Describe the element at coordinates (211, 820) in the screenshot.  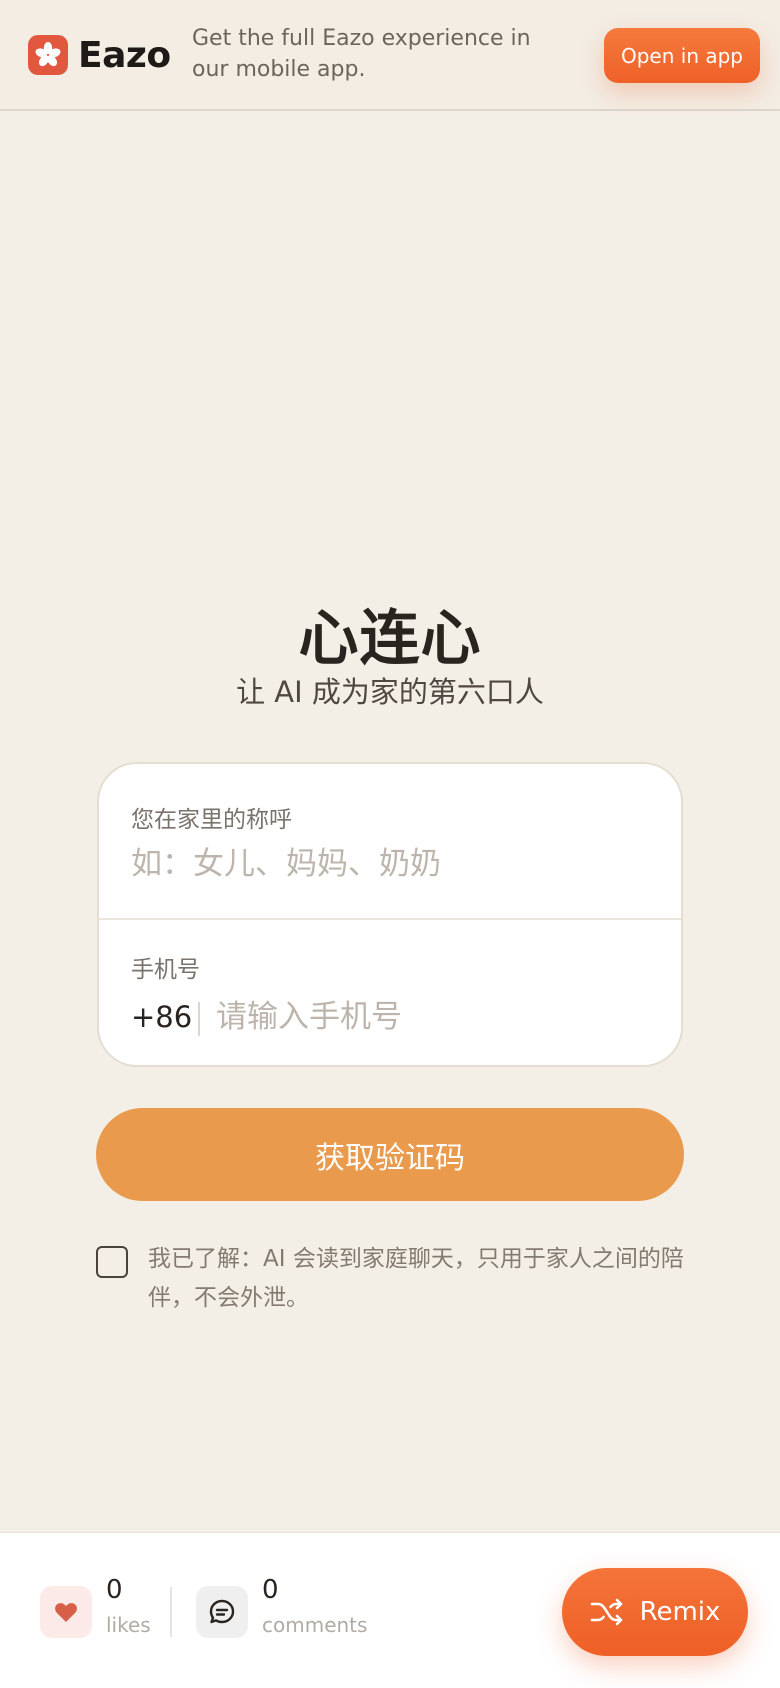
I see `nickname-label: 您在家里的称呼` at that location.